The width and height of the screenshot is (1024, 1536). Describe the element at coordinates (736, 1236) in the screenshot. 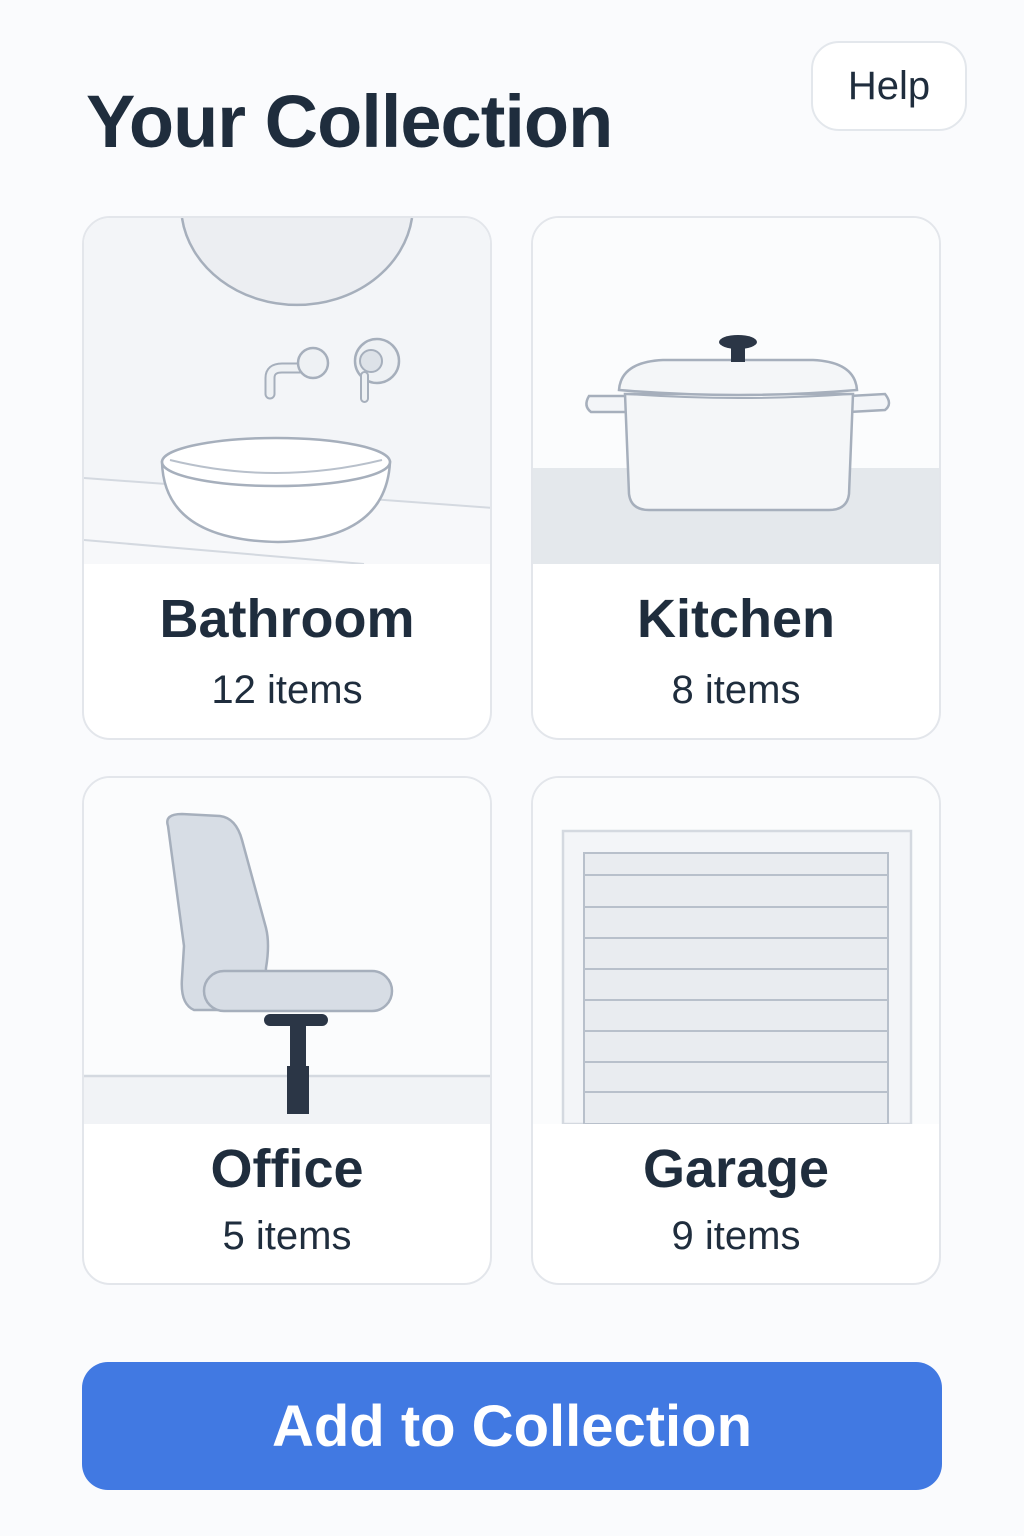

I see `category-item-count: 9 items` at that location.